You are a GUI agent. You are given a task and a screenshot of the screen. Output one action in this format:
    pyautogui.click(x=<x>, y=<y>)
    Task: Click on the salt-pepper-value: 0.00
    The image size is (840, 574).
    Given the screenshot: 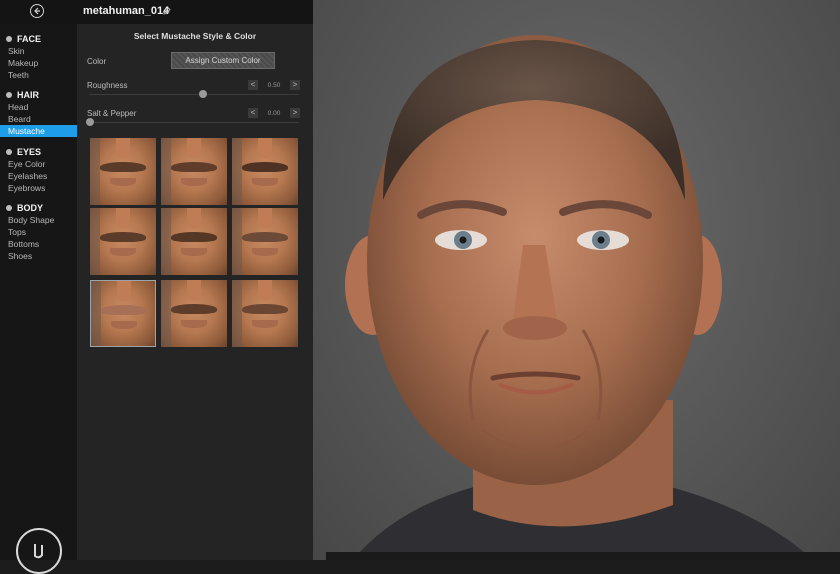 What is the action you would take?
    pyautogui.click(x=274, y=113)
    